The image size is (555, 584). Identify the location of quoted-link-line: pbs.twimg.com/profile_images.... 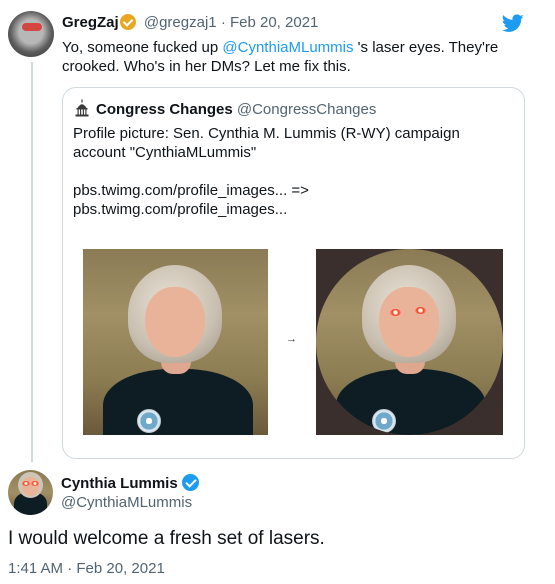
(180, 209).